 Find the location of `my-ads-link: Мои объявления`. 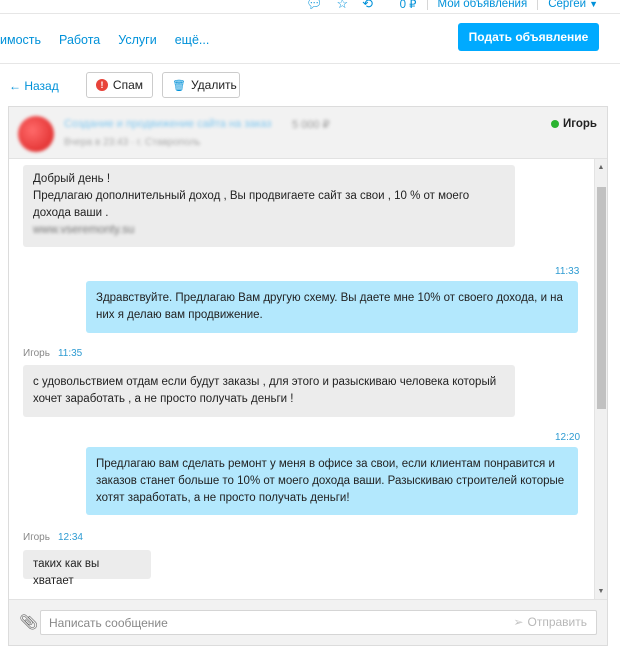

my-ads-link: Мои объявления is located at coordinates (483, 5).